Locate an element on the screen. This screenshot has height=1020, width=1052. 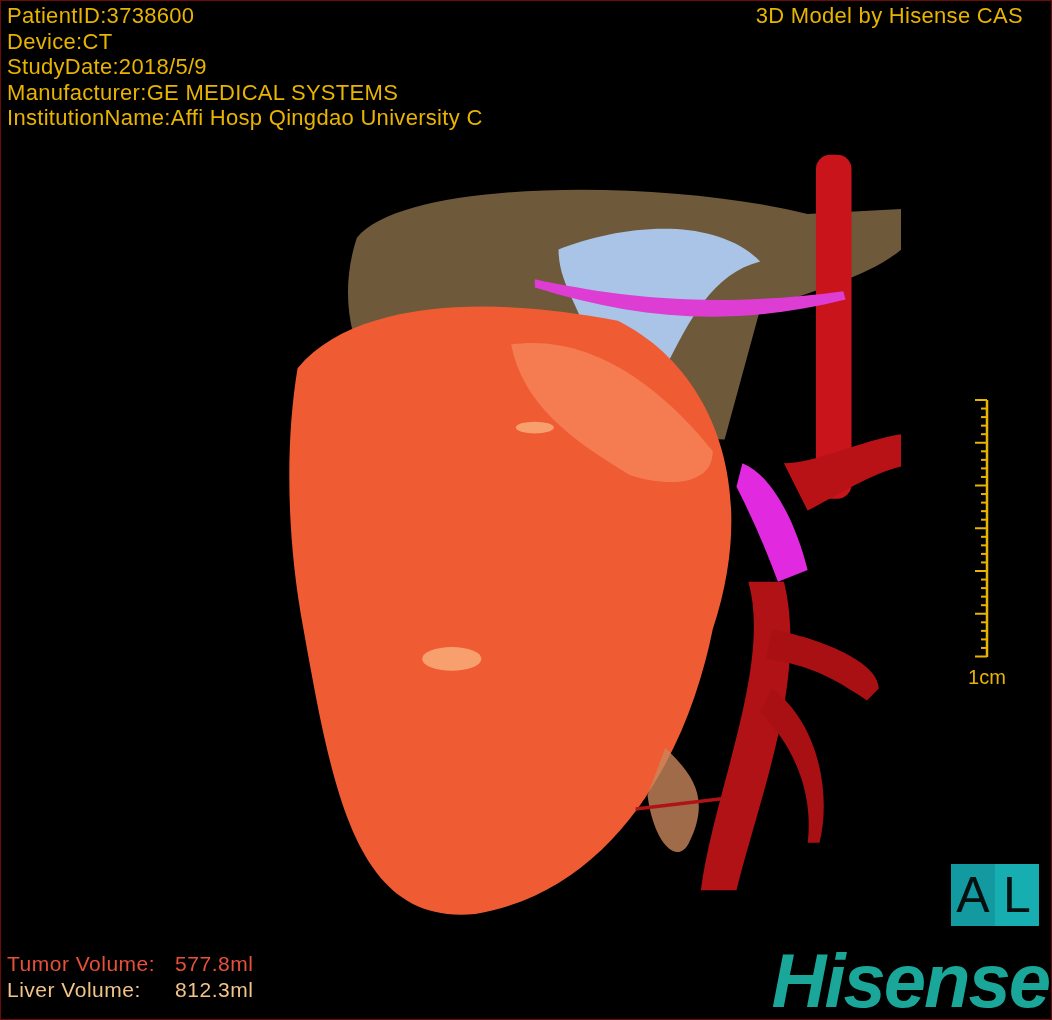
info-text: PatientID:3738600 is located at coordinates (101, 16).